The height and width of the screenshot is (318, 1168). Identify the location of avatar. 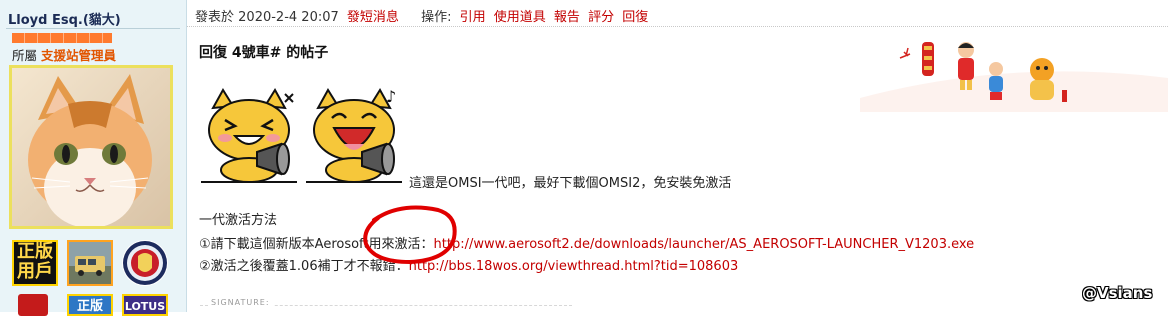
(91, 147).